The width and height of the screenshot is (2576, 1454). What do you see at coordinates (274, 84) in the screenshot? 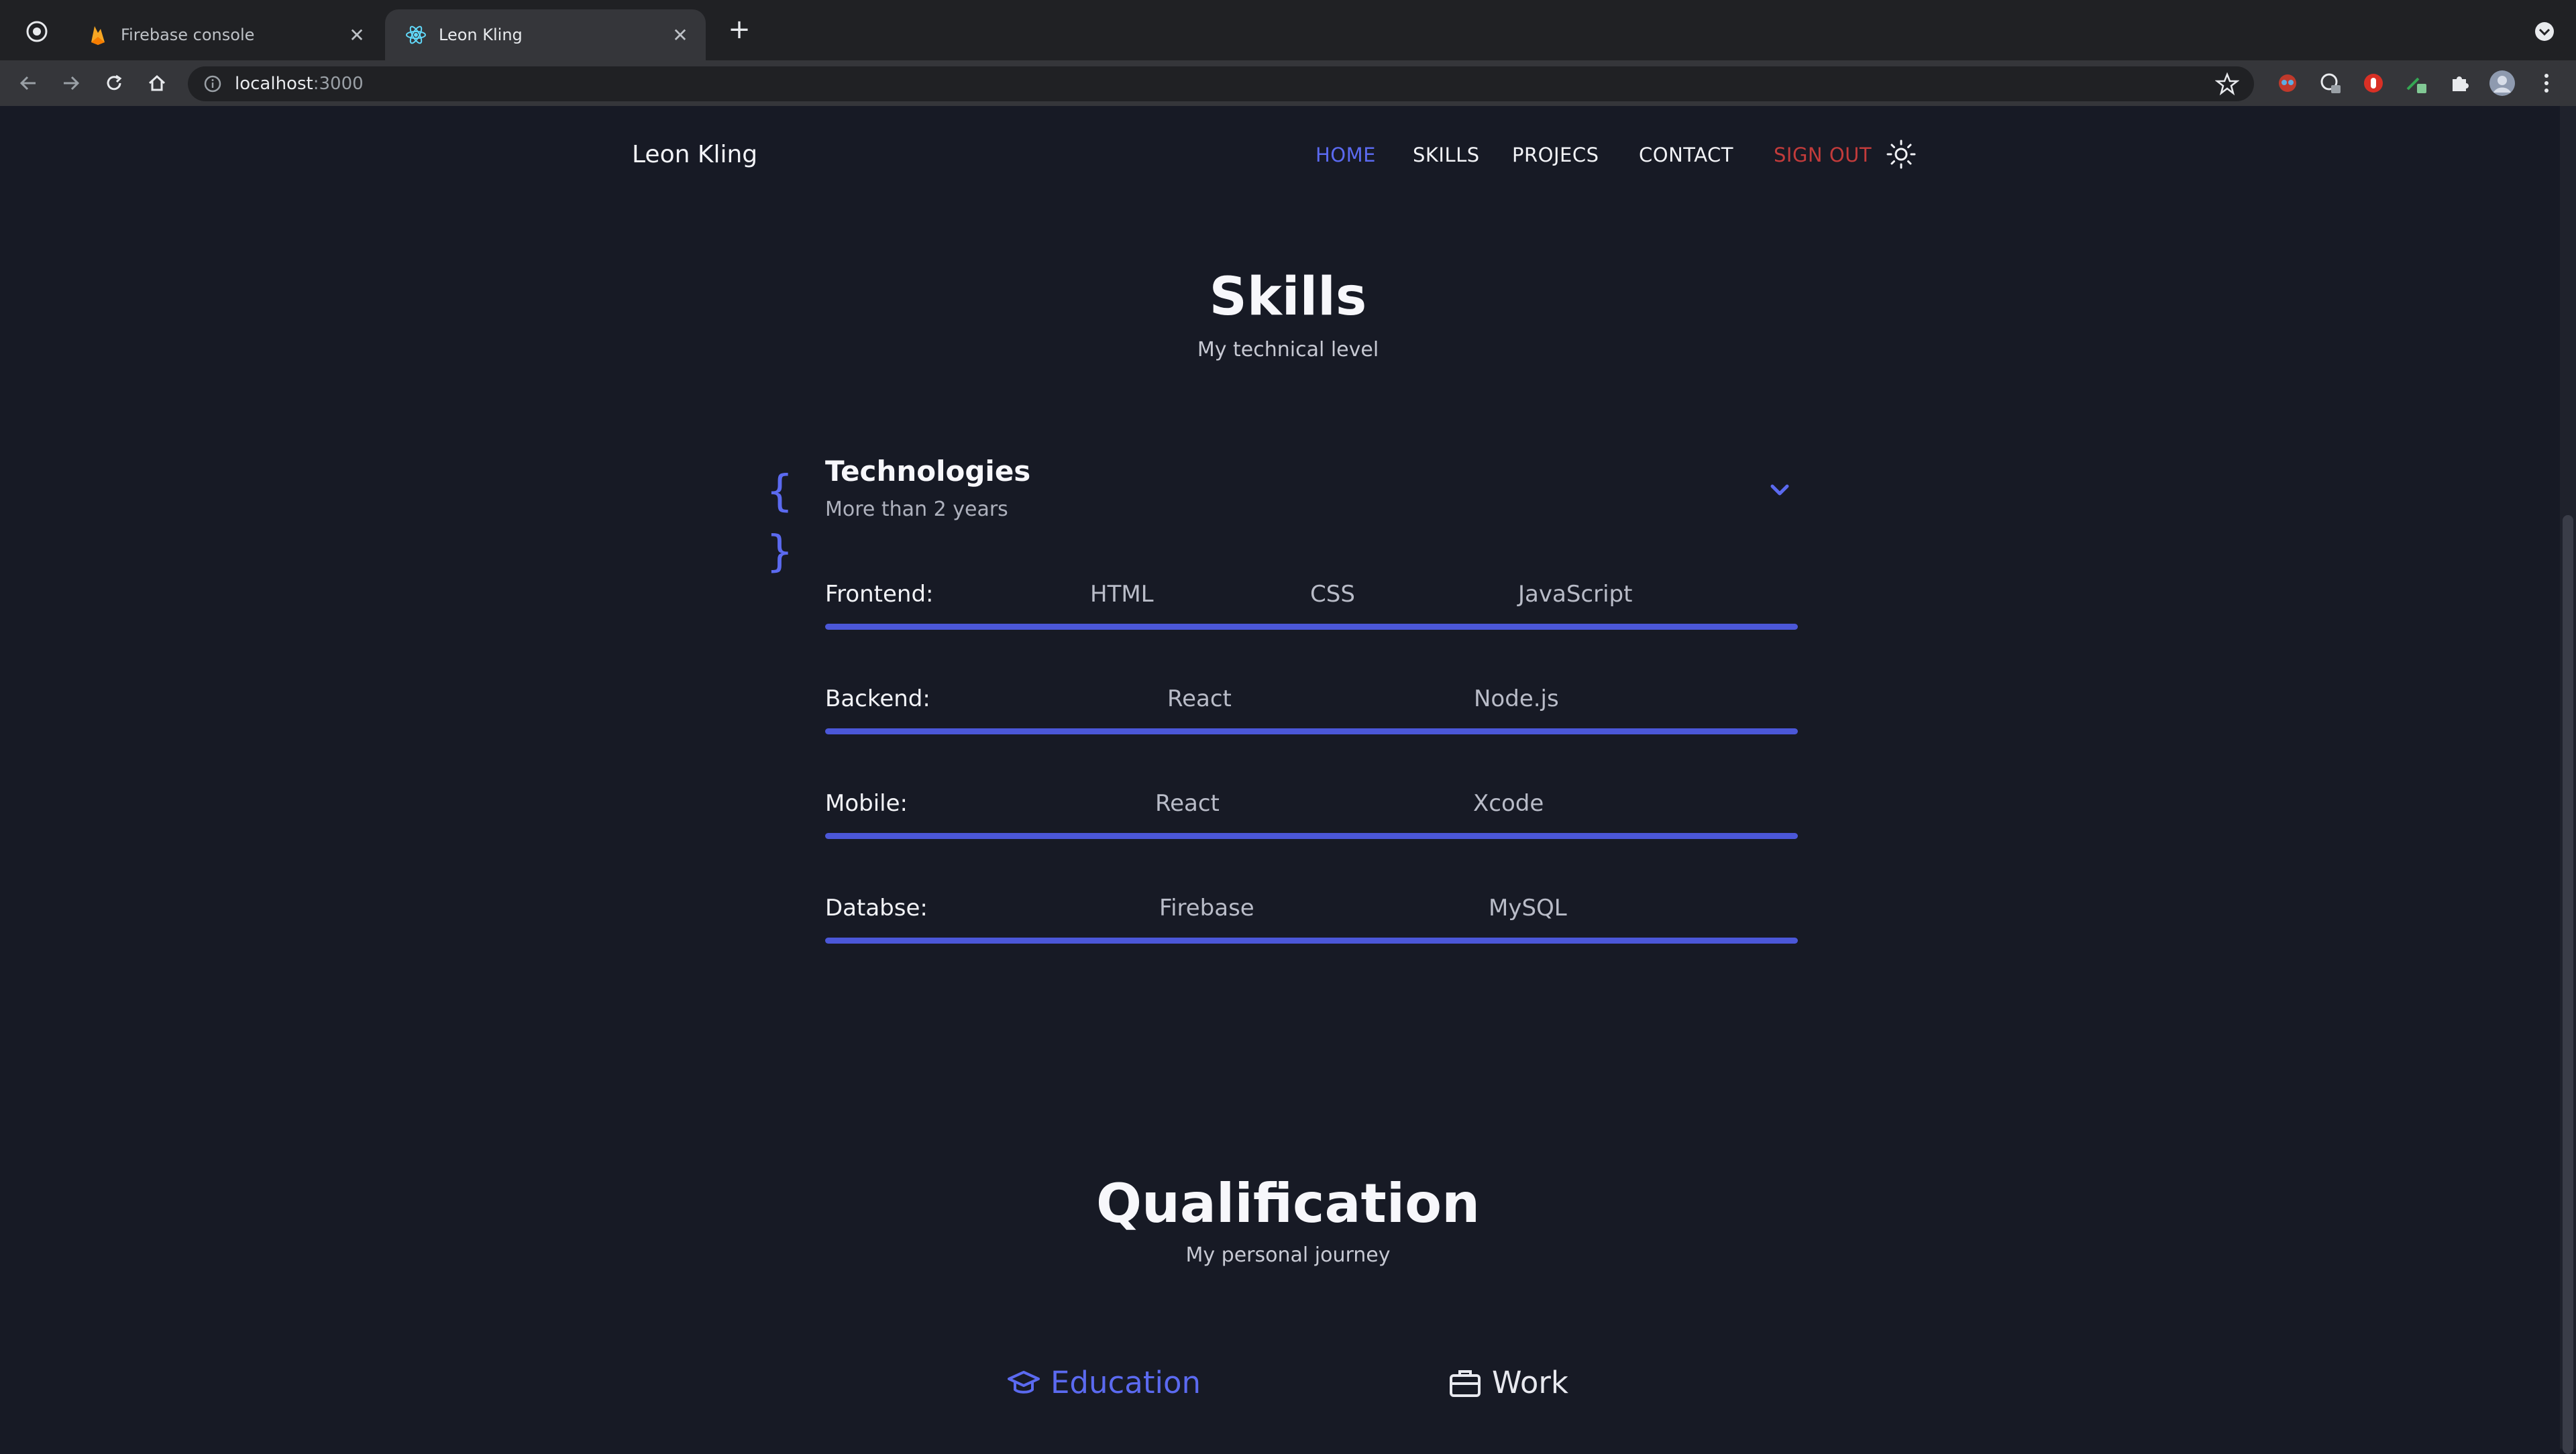
I see `url-host: localhost` at bounding box center [274, 84].